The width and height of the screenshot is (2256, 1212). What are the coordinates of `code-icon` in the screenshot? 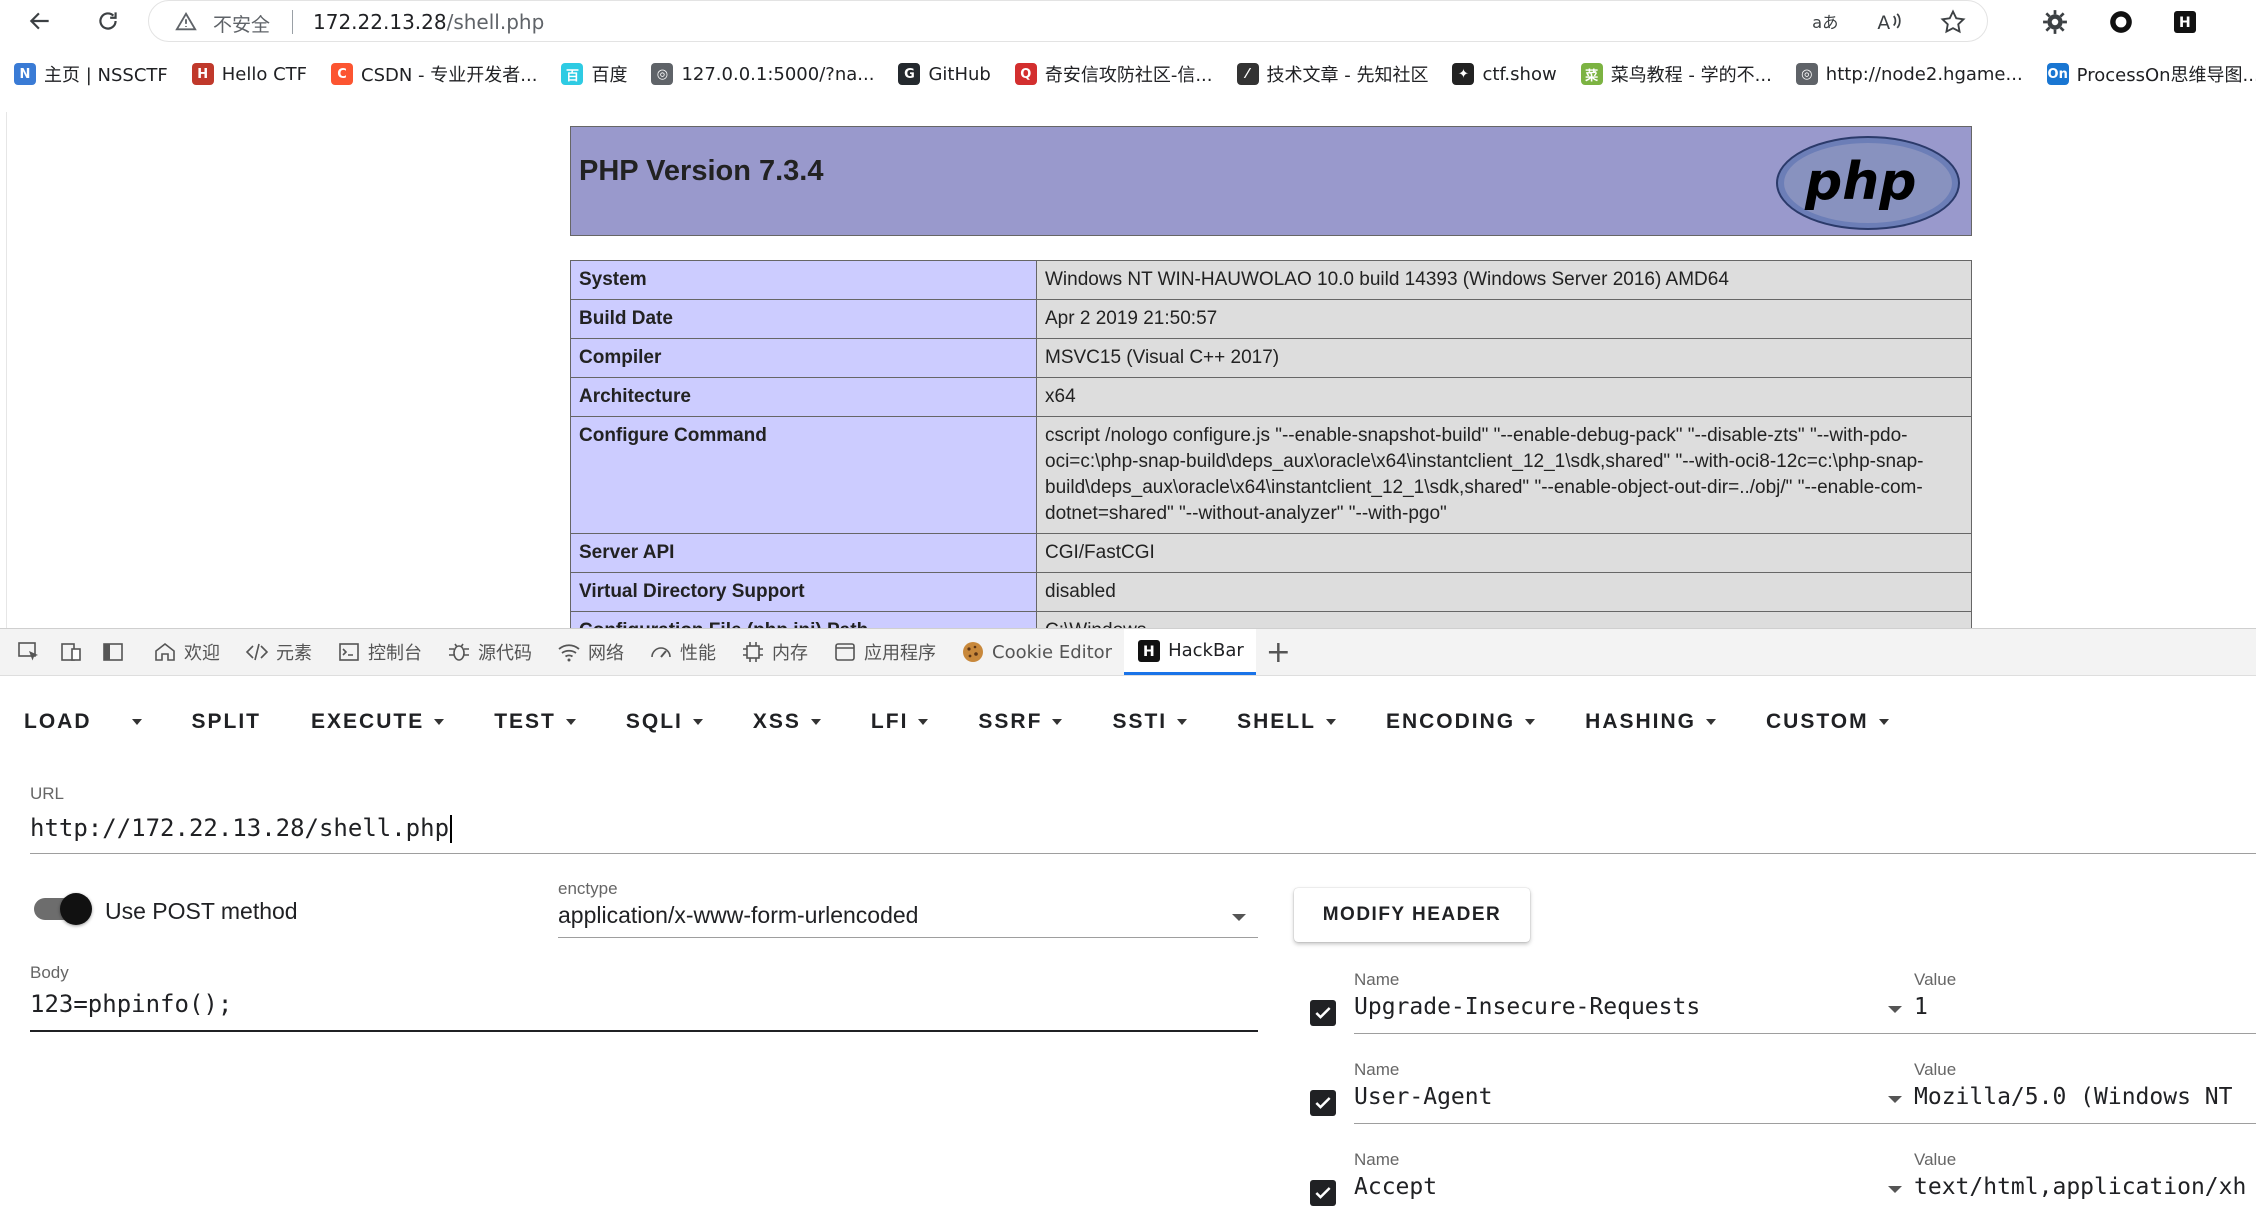 It's located at (257, 652).